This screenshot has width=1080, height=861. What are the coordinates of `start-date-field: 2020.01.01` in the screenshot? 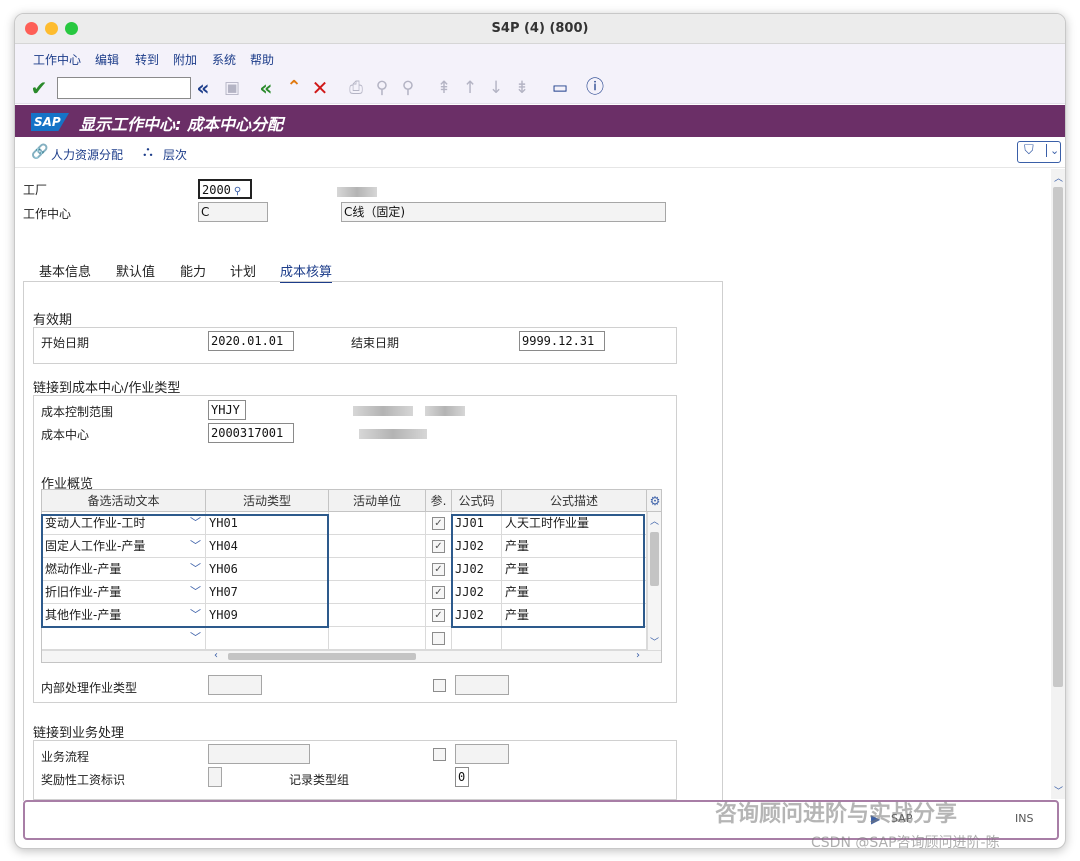 It's located at (251, 341).